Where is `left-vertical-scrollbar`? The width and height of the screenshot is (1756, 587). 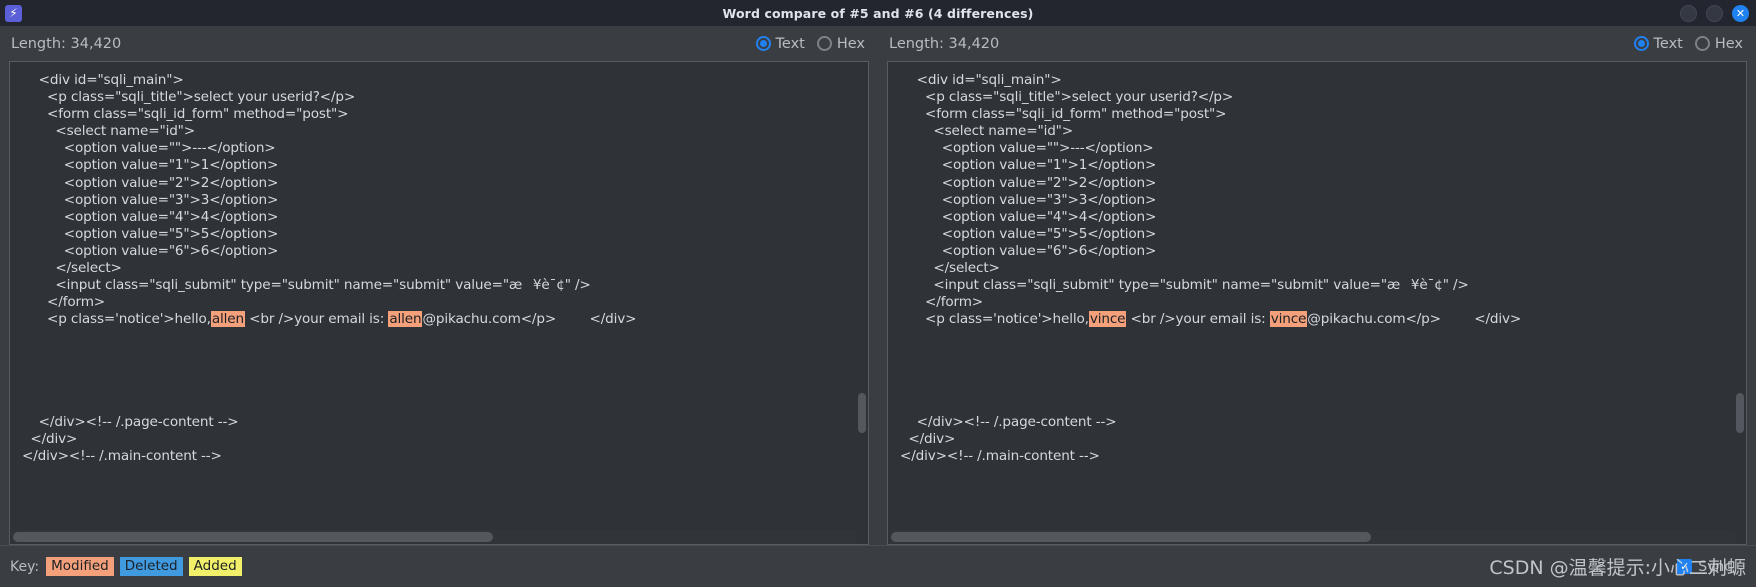 left-vertical-scrollbar is located at coordinates (862, 296).